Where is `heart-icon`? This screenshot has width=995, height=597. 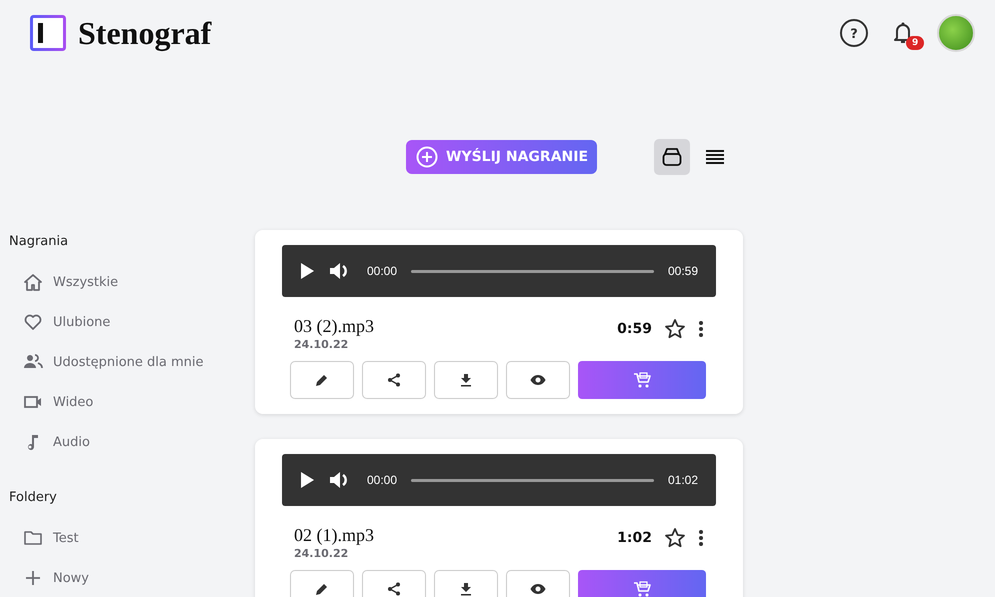
heart-icon is located at coordinates (33, 322).